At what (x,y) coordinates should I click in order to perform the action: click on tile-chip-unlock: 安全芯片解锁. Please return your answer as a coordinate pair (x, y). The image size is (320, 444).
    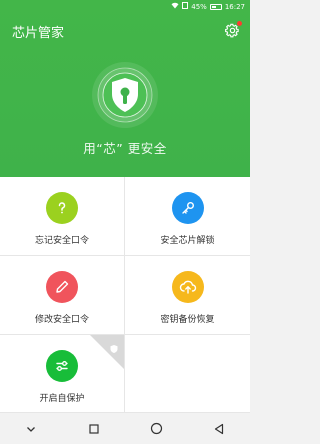
    Looking at the image, I should click on (187, 216).